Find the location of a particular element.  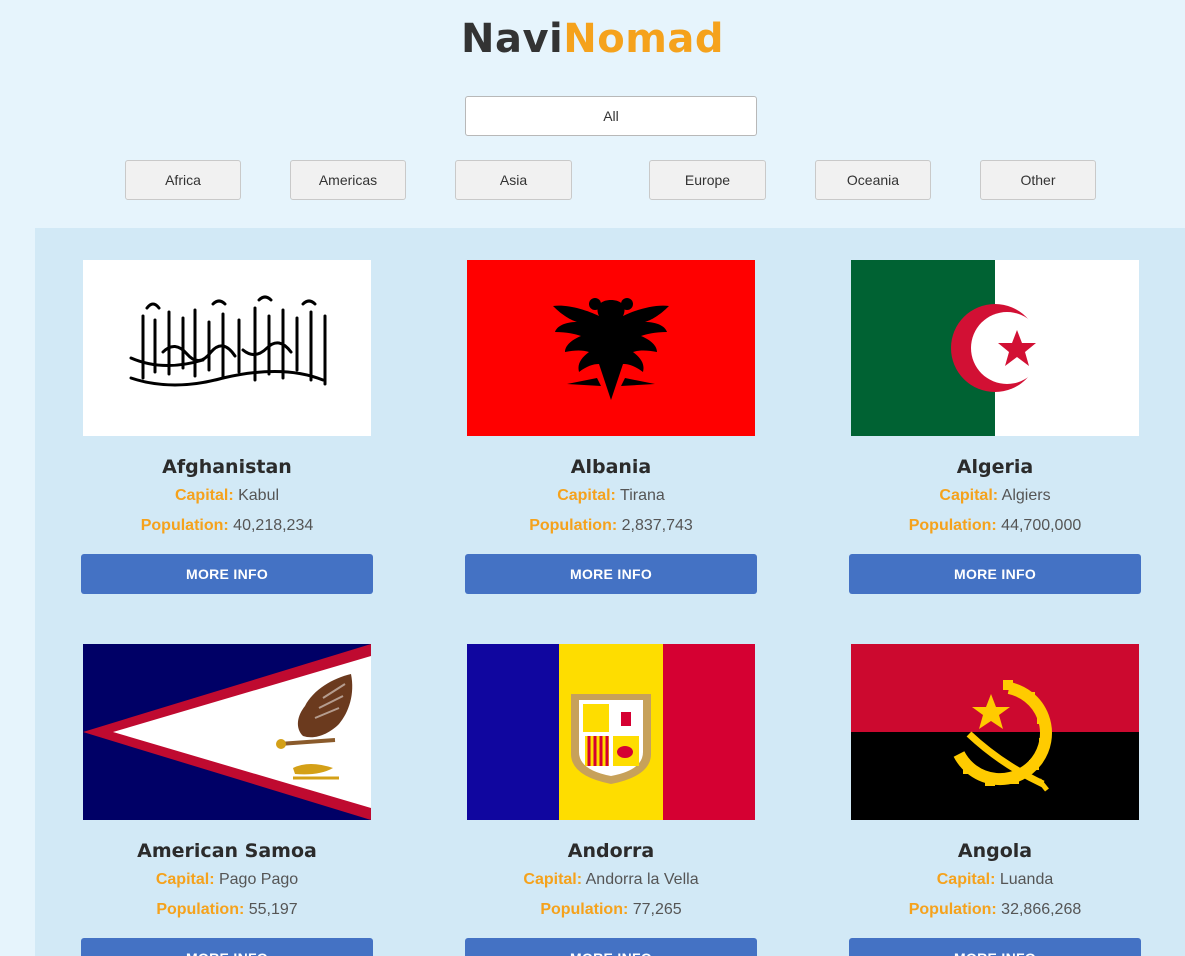

population-line: Population: 32,866,268 is located at coordinates (995, 910).